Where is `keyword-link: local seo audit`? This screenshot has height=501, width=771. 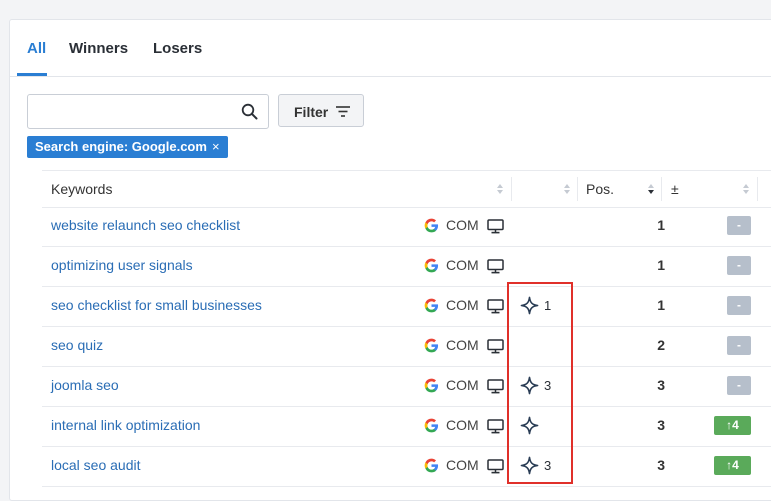 keyword-link: local seo audit is located at coordinates (96, 465).